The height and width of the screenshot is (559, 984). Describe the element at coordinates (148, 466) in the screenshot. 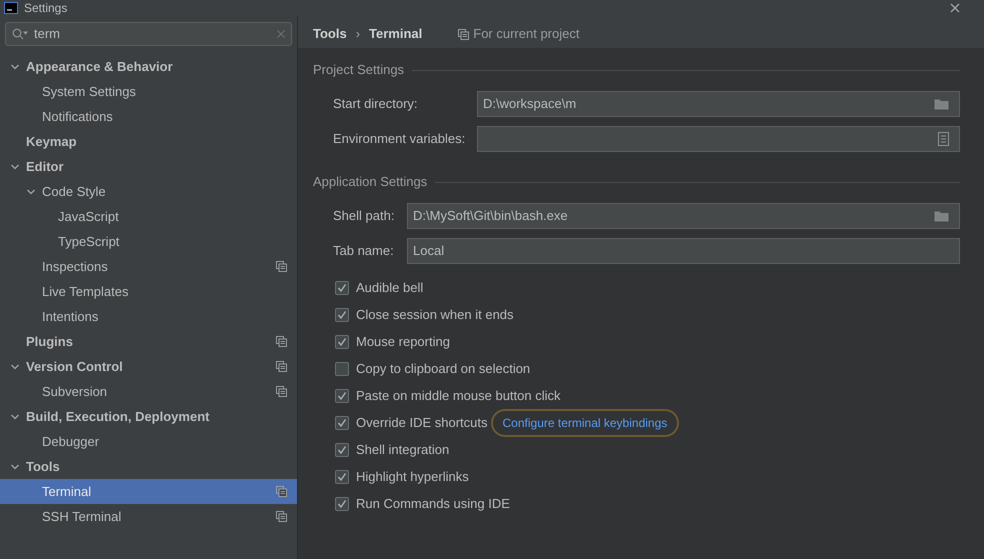

I see `tree-item: Tools` at that location.